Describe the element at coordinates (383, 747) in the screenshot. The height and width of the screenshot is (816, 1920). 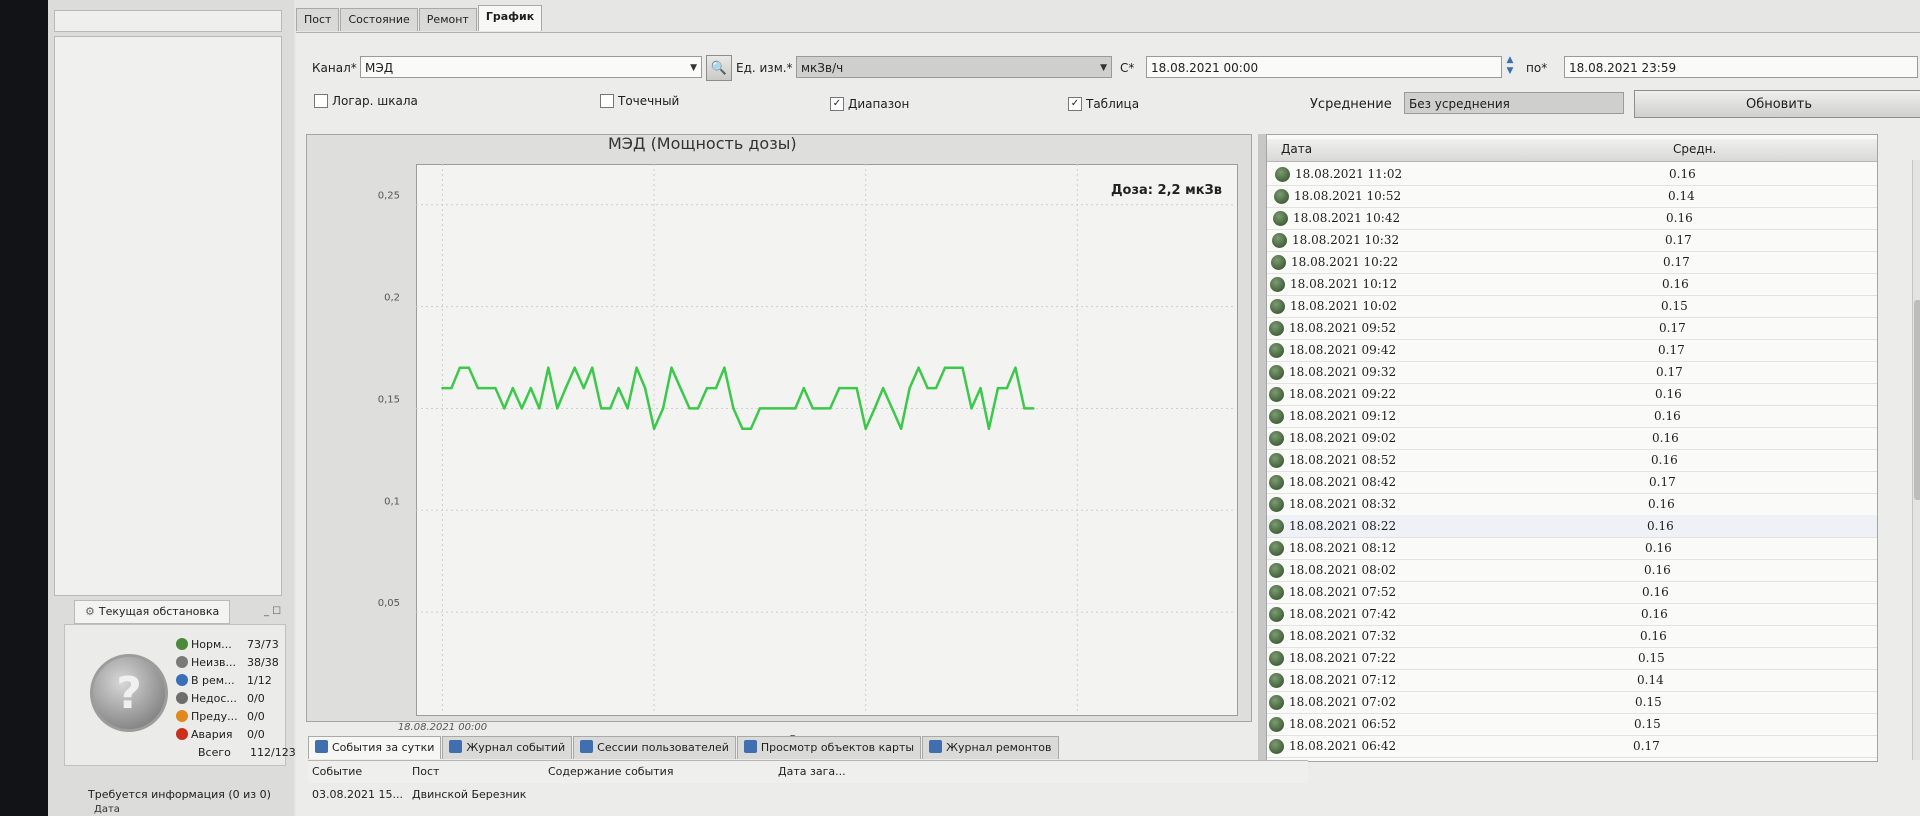
I see `bottom-tab-label: События за сутки` at that location.